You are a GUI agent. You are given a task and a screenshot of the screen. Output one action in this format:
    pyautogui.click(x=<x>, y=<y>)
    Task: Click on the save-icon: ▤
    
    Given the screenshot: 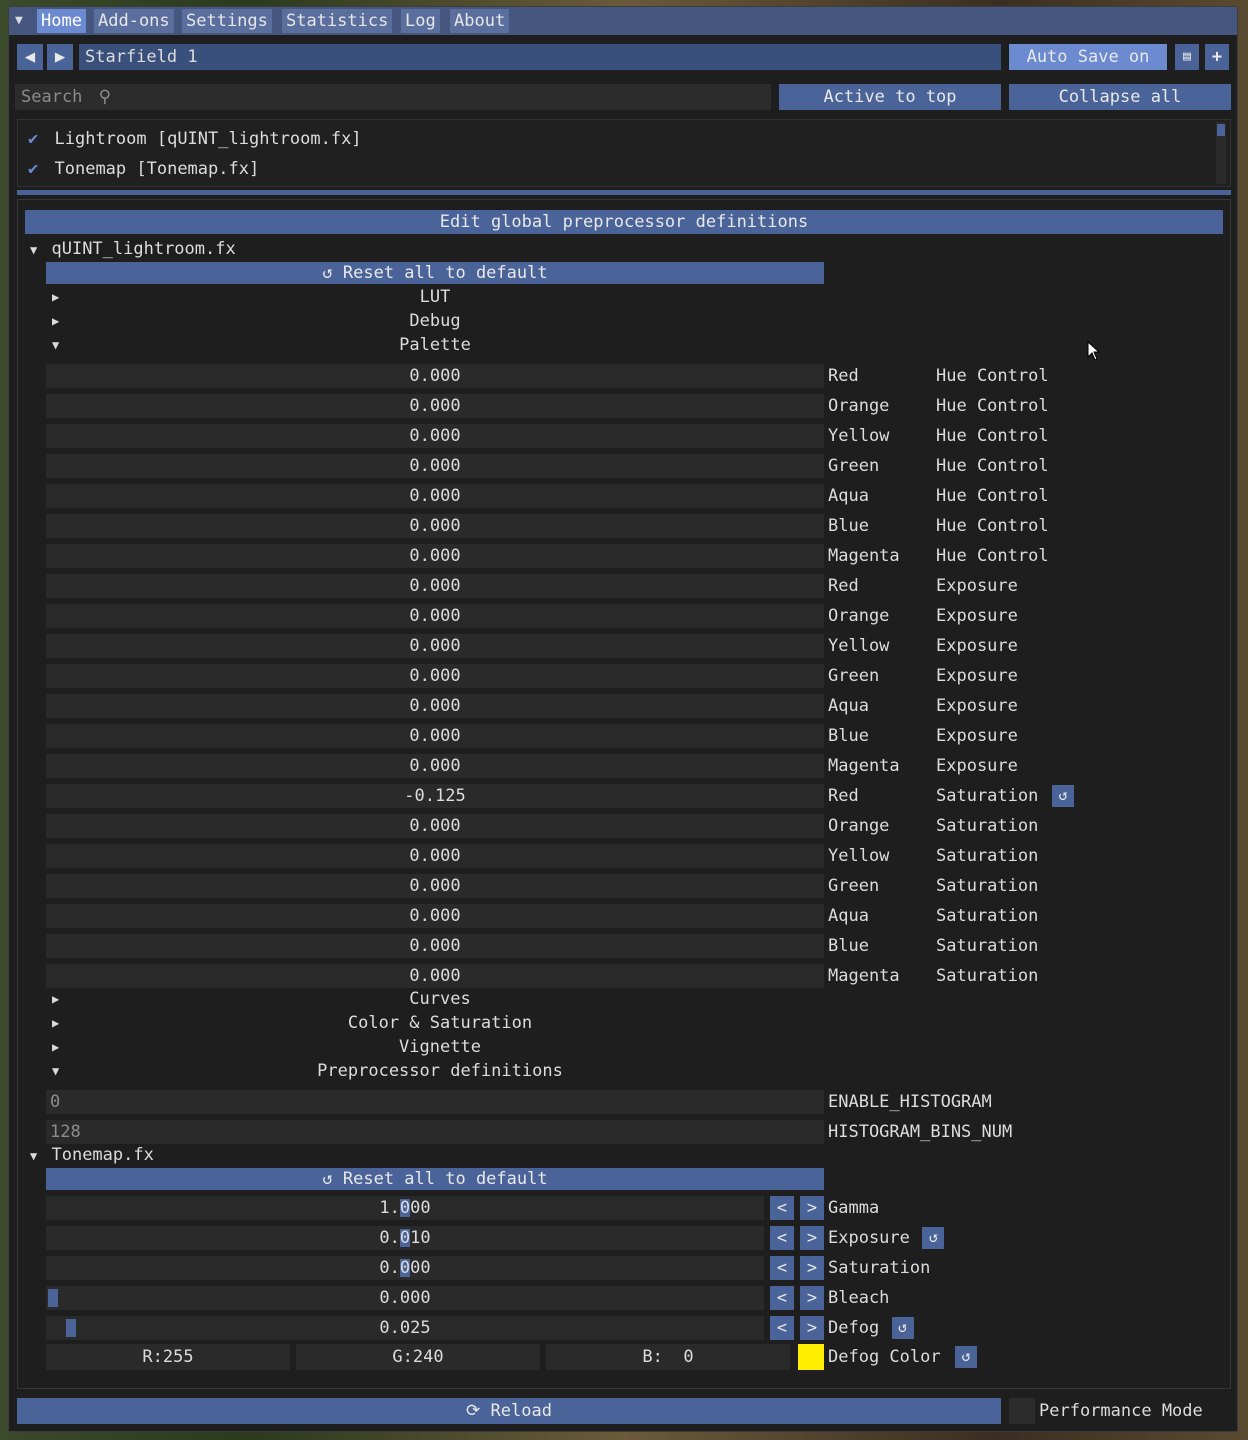 What is the action you would take?
    pyautogui.click(x=1187, y=57)
    